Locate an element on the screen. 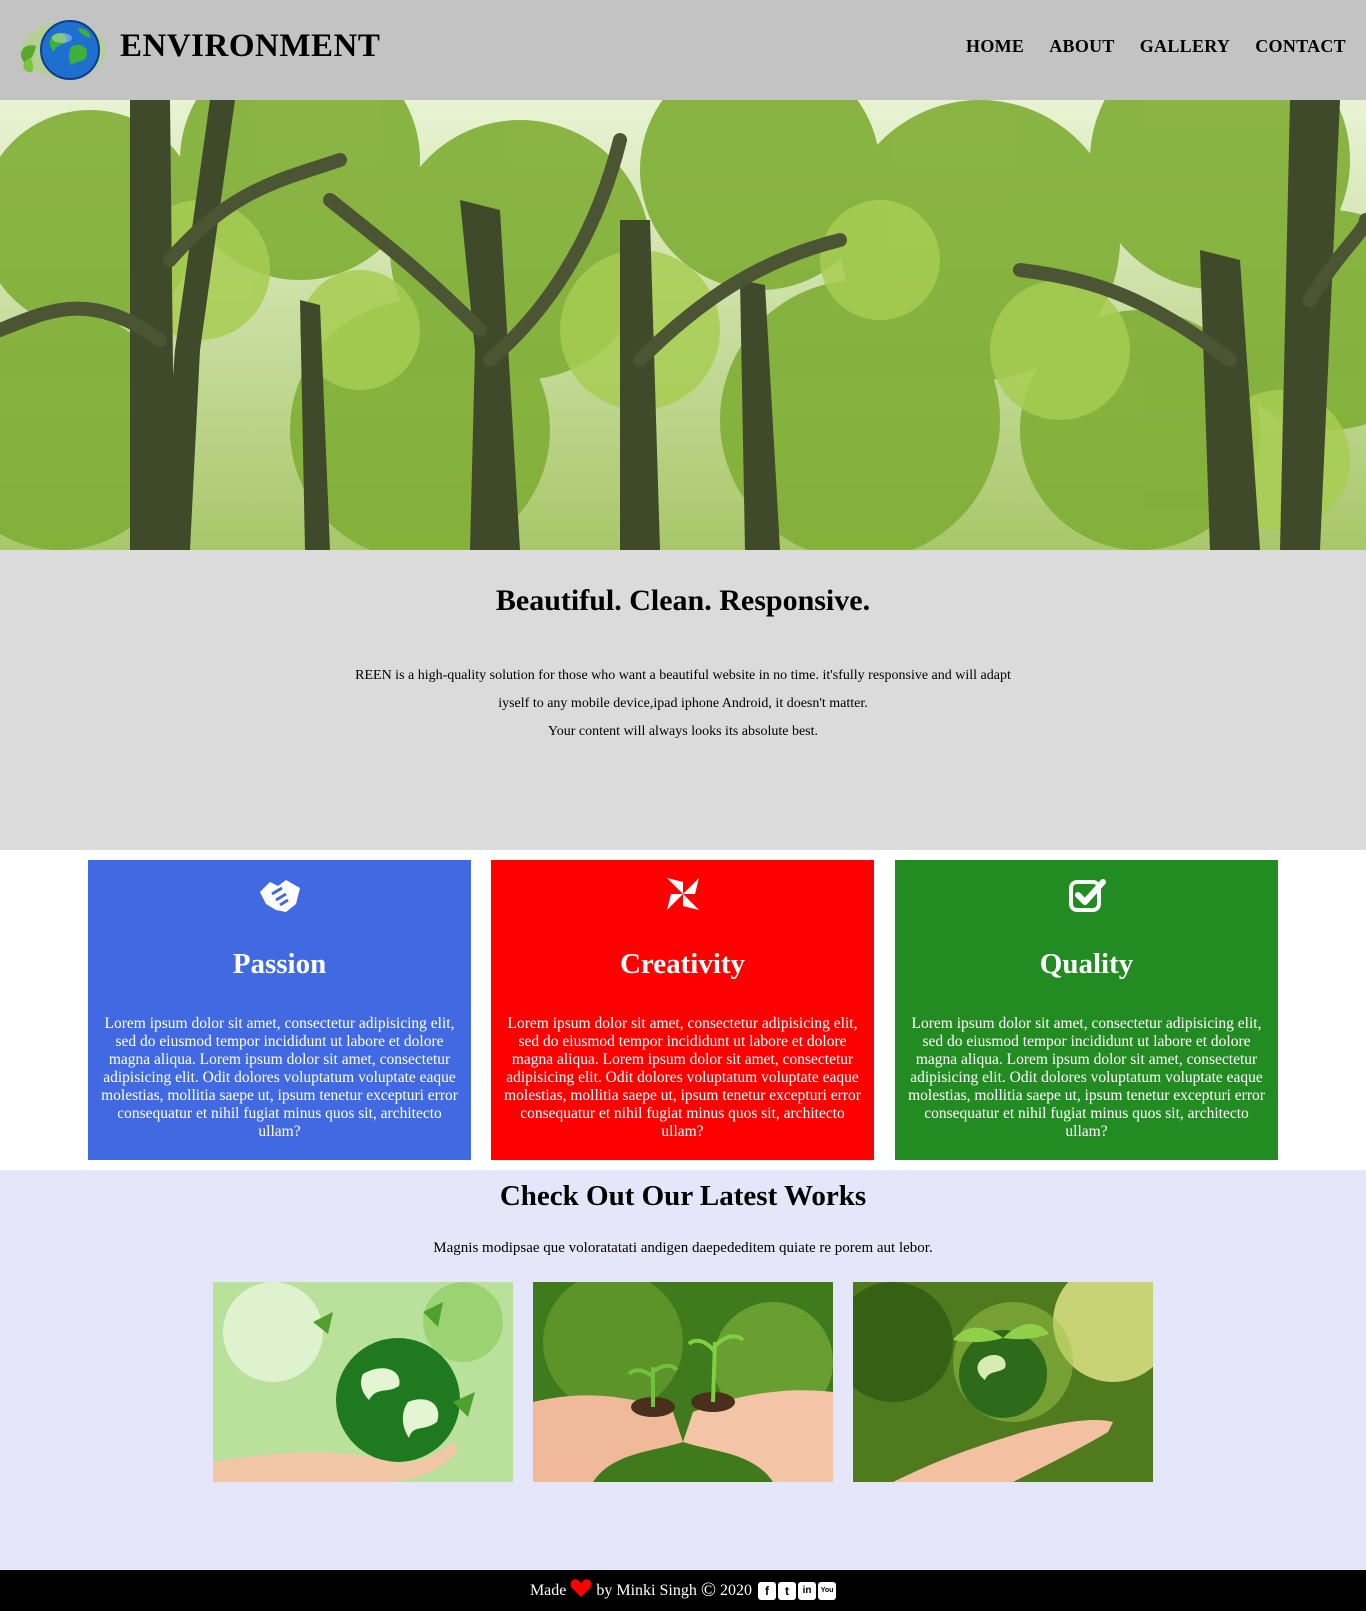 The image size is (1366, 1611). works-title: Check Out Our Latest Works is located at coordinates (683, 1196).